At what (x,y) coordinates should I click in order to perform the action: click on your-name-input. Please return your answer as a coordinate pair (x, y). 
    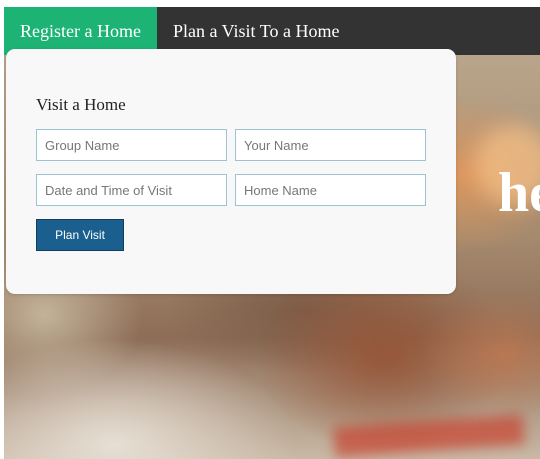
    Looking at the image, I should click on (330, 145).